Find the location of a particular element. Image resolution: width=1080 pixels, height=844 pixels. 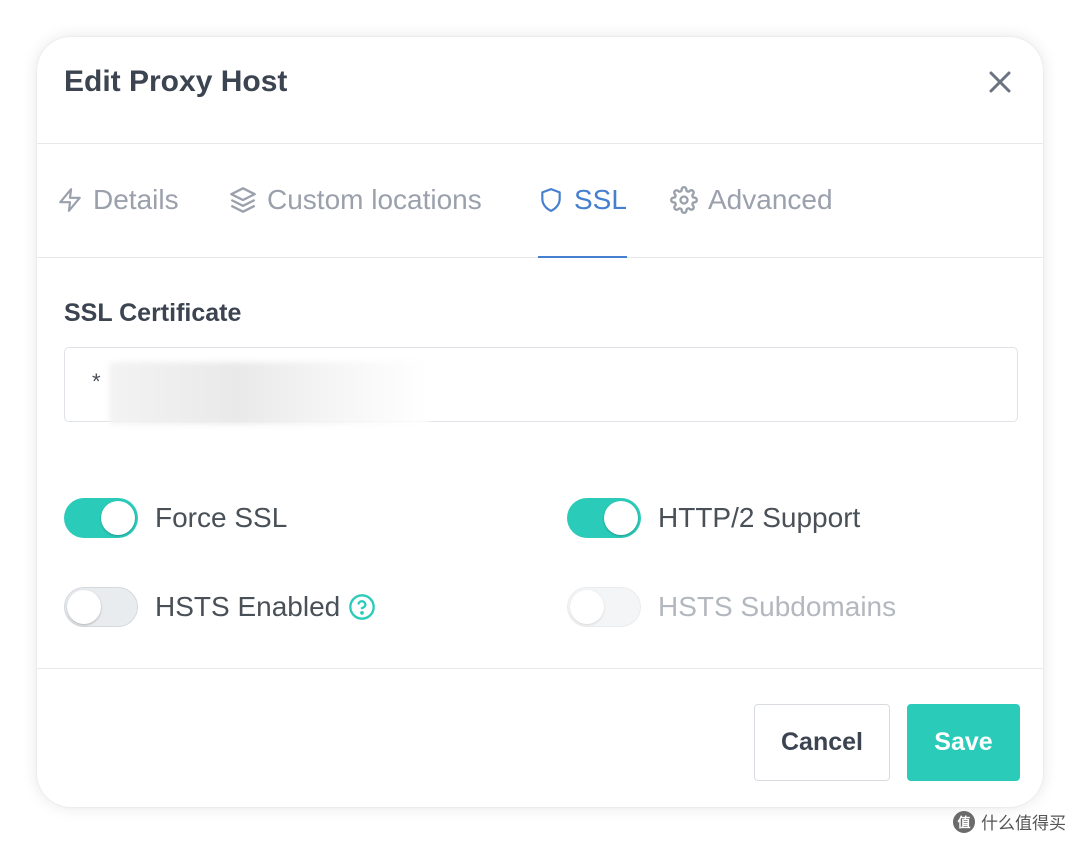

lightning-icon is located at coordinates (70, 200).